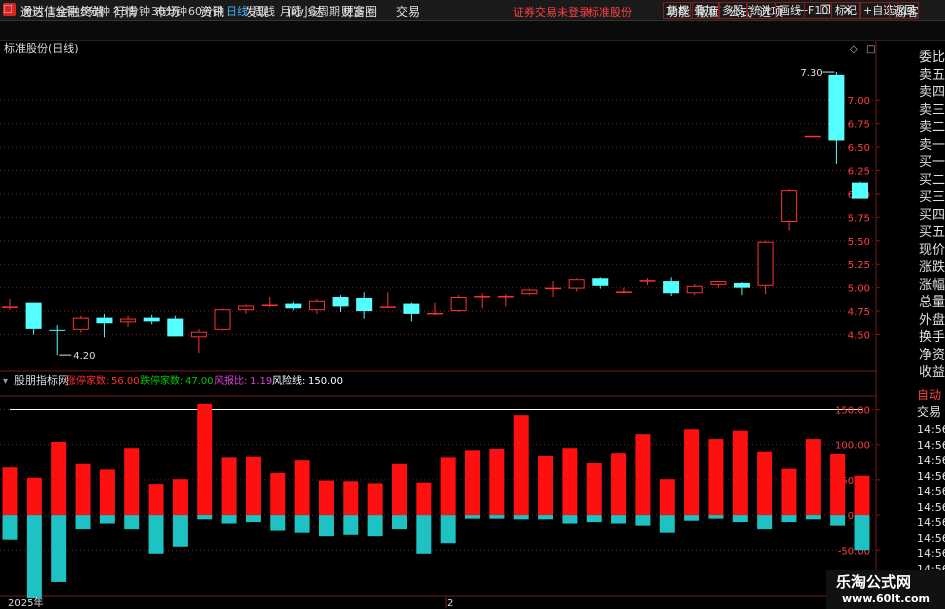  I want to click on tab-60min: 60分钟, so click(206, 11).